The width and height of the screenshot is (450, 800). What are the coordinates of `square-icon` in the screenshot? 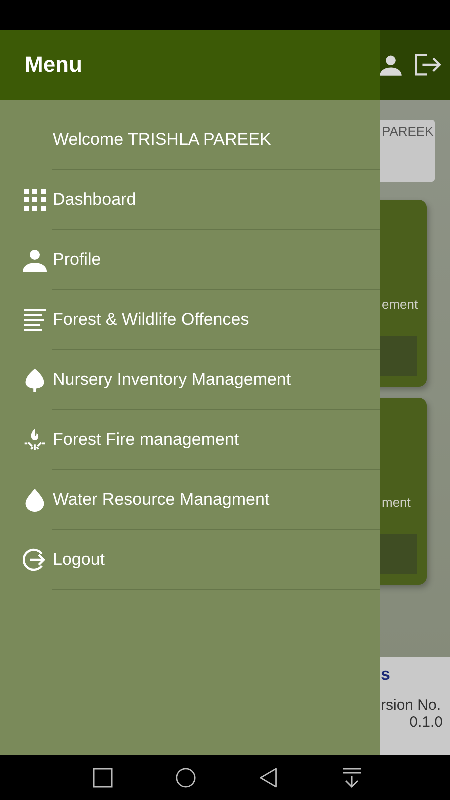 It's located at (103, 778).